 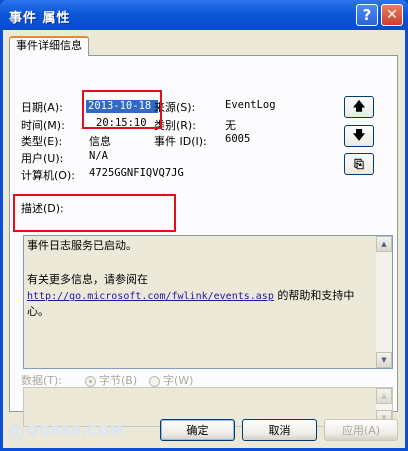 I want to click on computer-value: 4725GGNFIQVQ7JG, so click(x=136, y=173).